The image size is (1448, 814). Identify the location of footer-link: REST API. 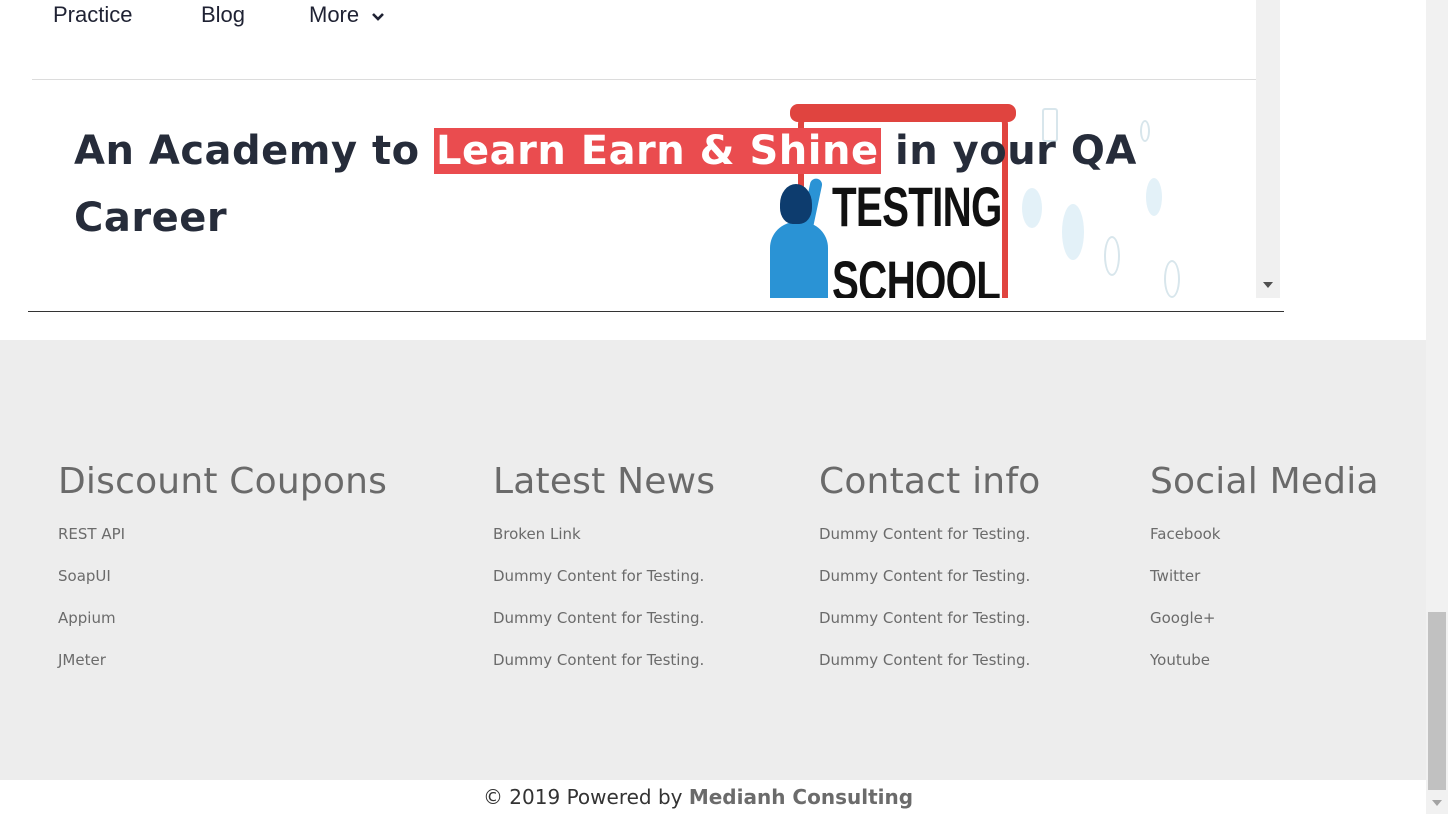
(91, 534).